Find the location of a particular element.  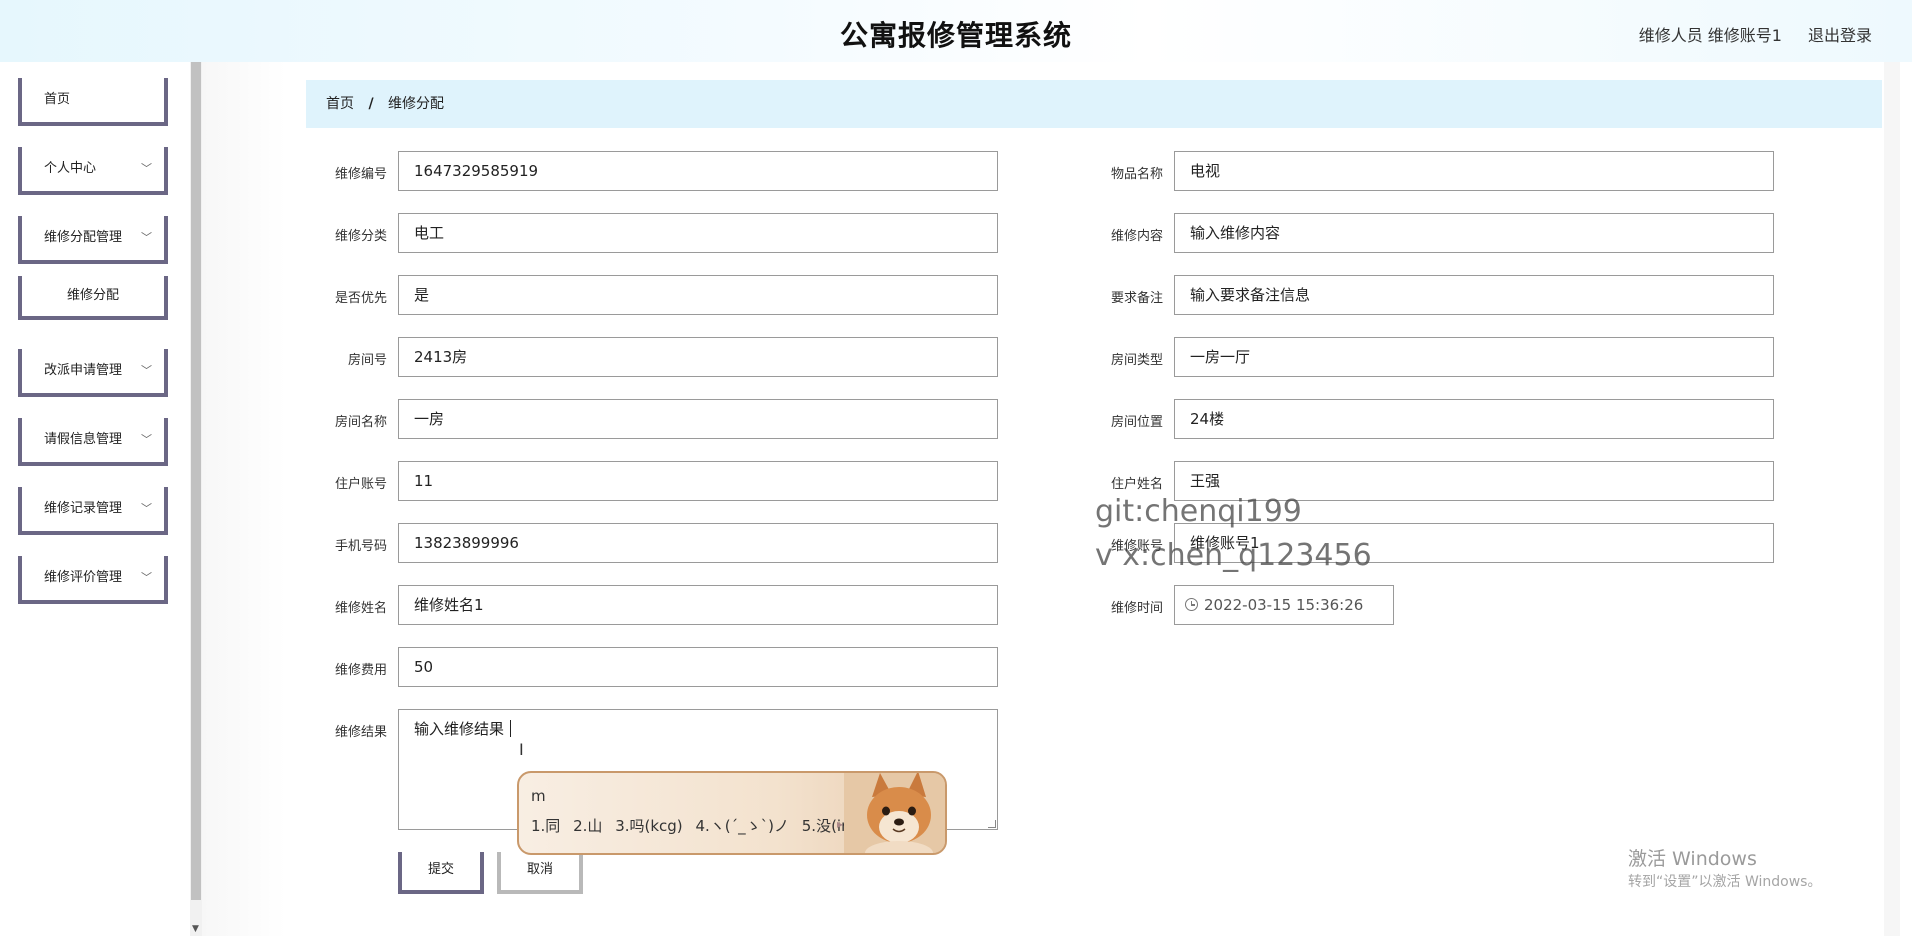

sidebar-item-assignment-management: 维修分配管理 ﹀ is located at coordinates (93, 240).